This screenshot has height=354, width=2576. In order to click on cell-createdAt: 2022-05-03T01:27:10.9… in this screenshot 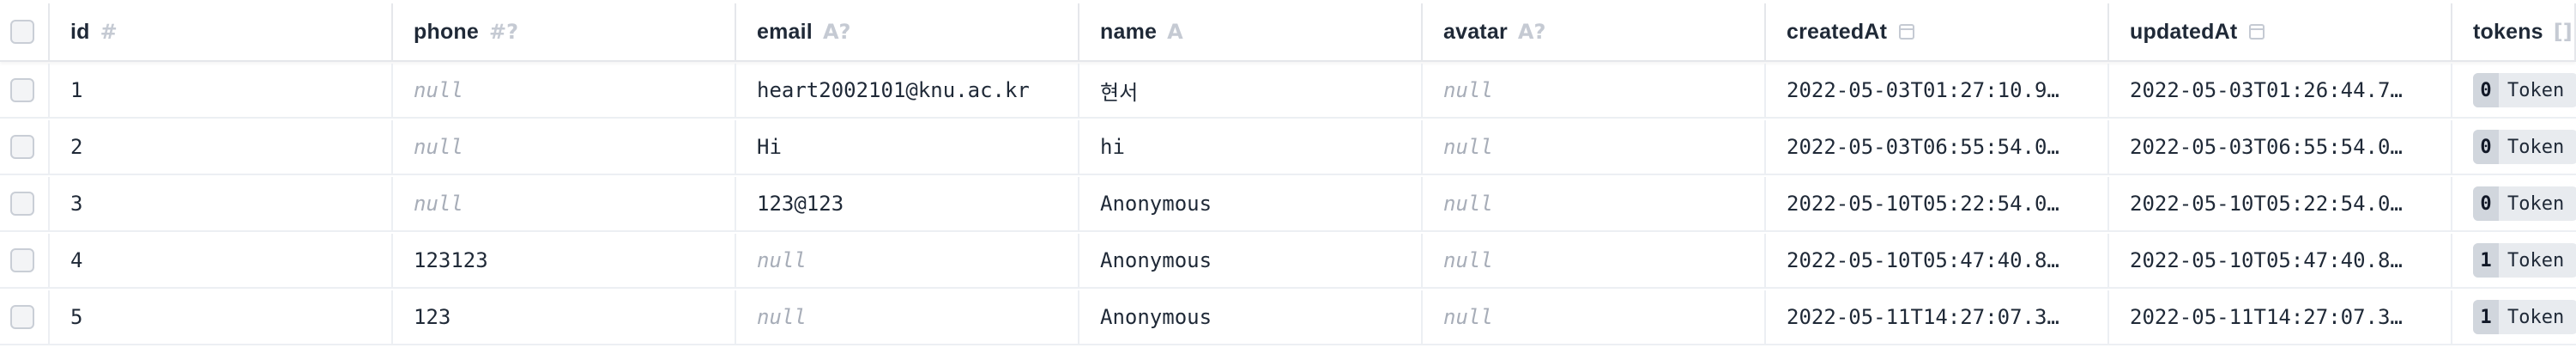, I will do `click(1937, 90)`.